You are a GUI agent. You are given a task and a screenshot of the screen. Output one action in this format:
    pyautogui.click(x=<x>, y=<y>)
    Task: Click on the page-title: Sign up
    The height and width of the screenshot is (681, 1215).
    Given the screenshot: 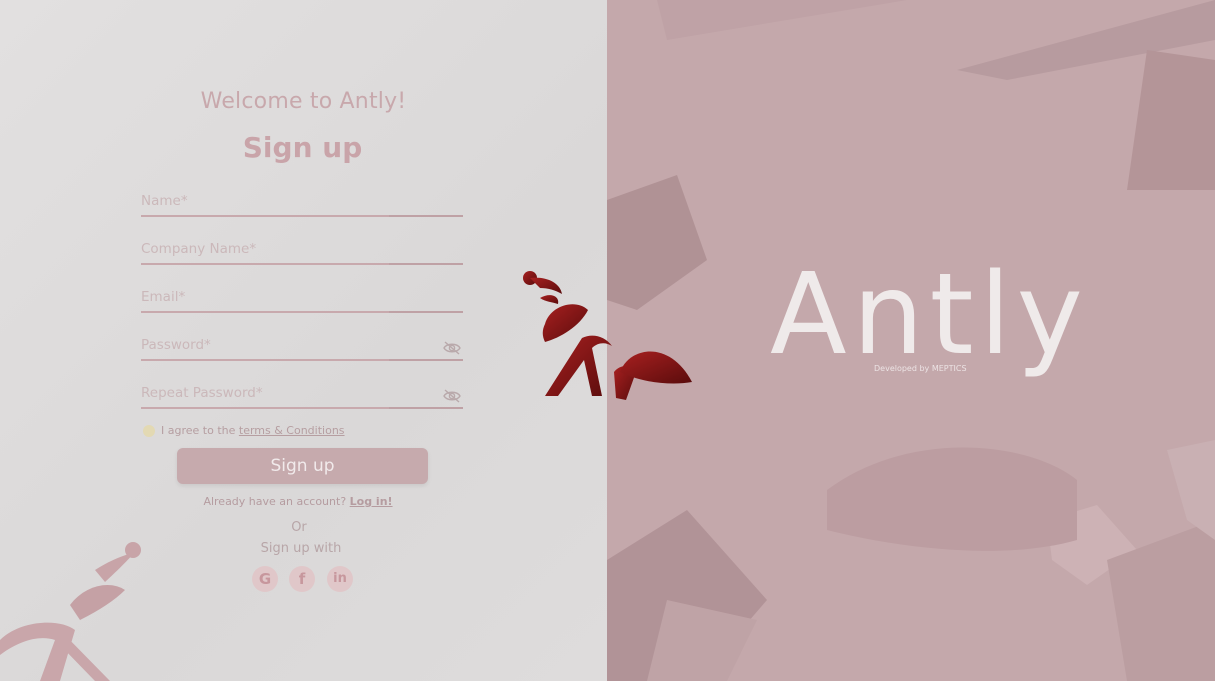 What is the action you would take?
    pyautogui.click(x=302, y=147)
    